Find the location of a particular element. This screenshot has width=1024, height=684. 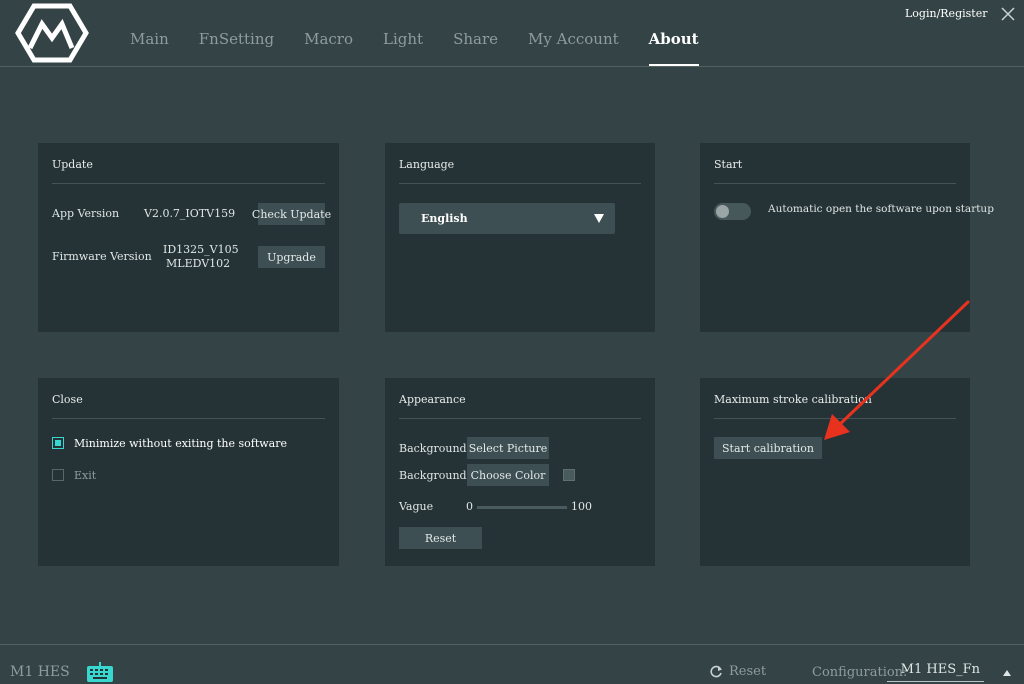

toggle-knob is located at coordinates (722, 211).